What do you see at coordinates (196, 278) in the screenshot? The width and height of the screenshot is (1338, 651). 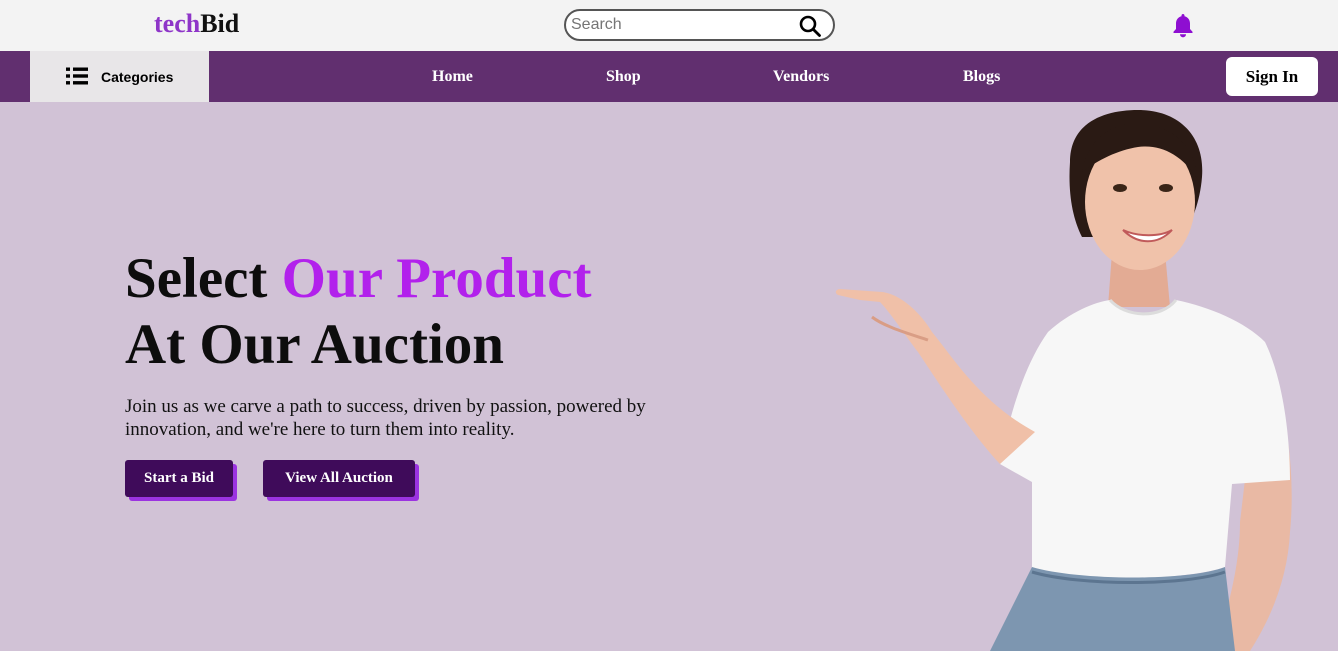 I see `headline-word: Select` at bounding box center [196, 278].